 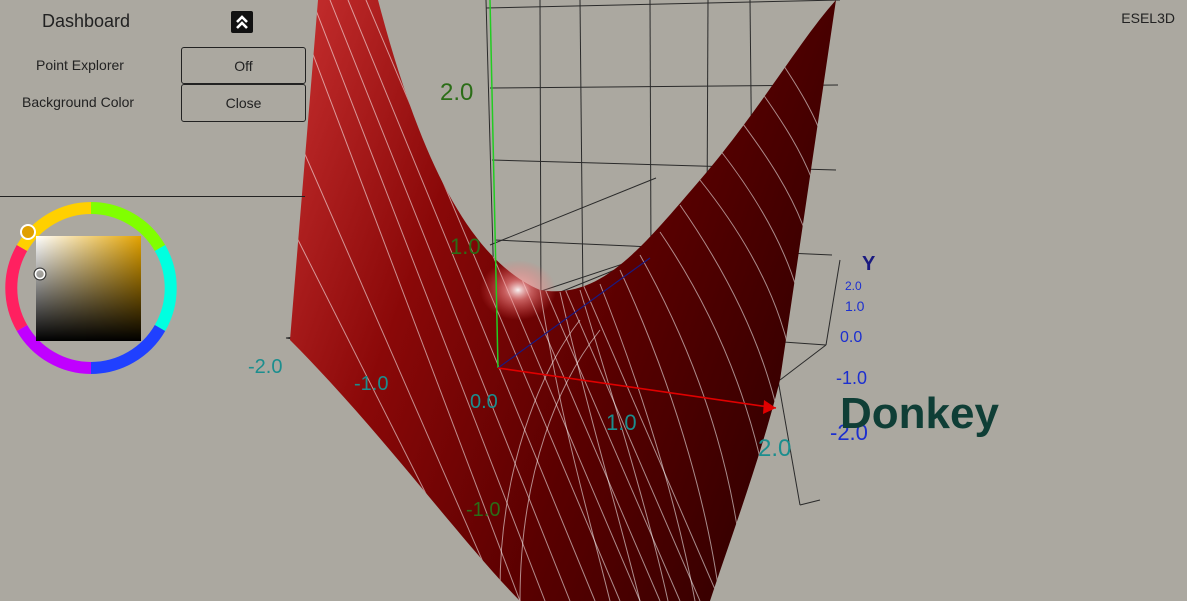 I want to click on y-axis-title: Y, so click(x=869, y=264).